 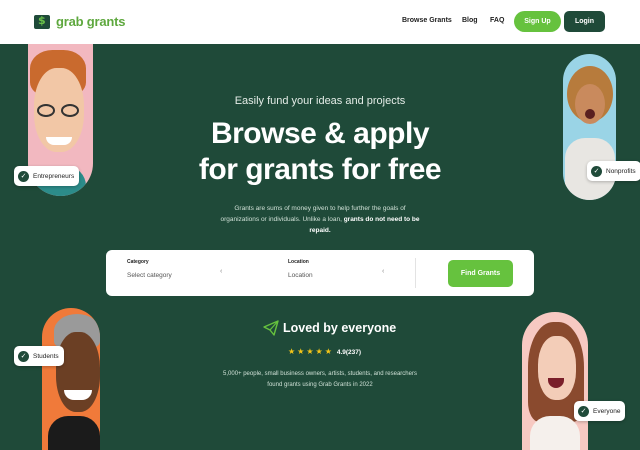 What do you see at coordinates (320, 133) in the screenshot?
I see `headline-line-1: Browse & apply` at bounding box center [320, 133].